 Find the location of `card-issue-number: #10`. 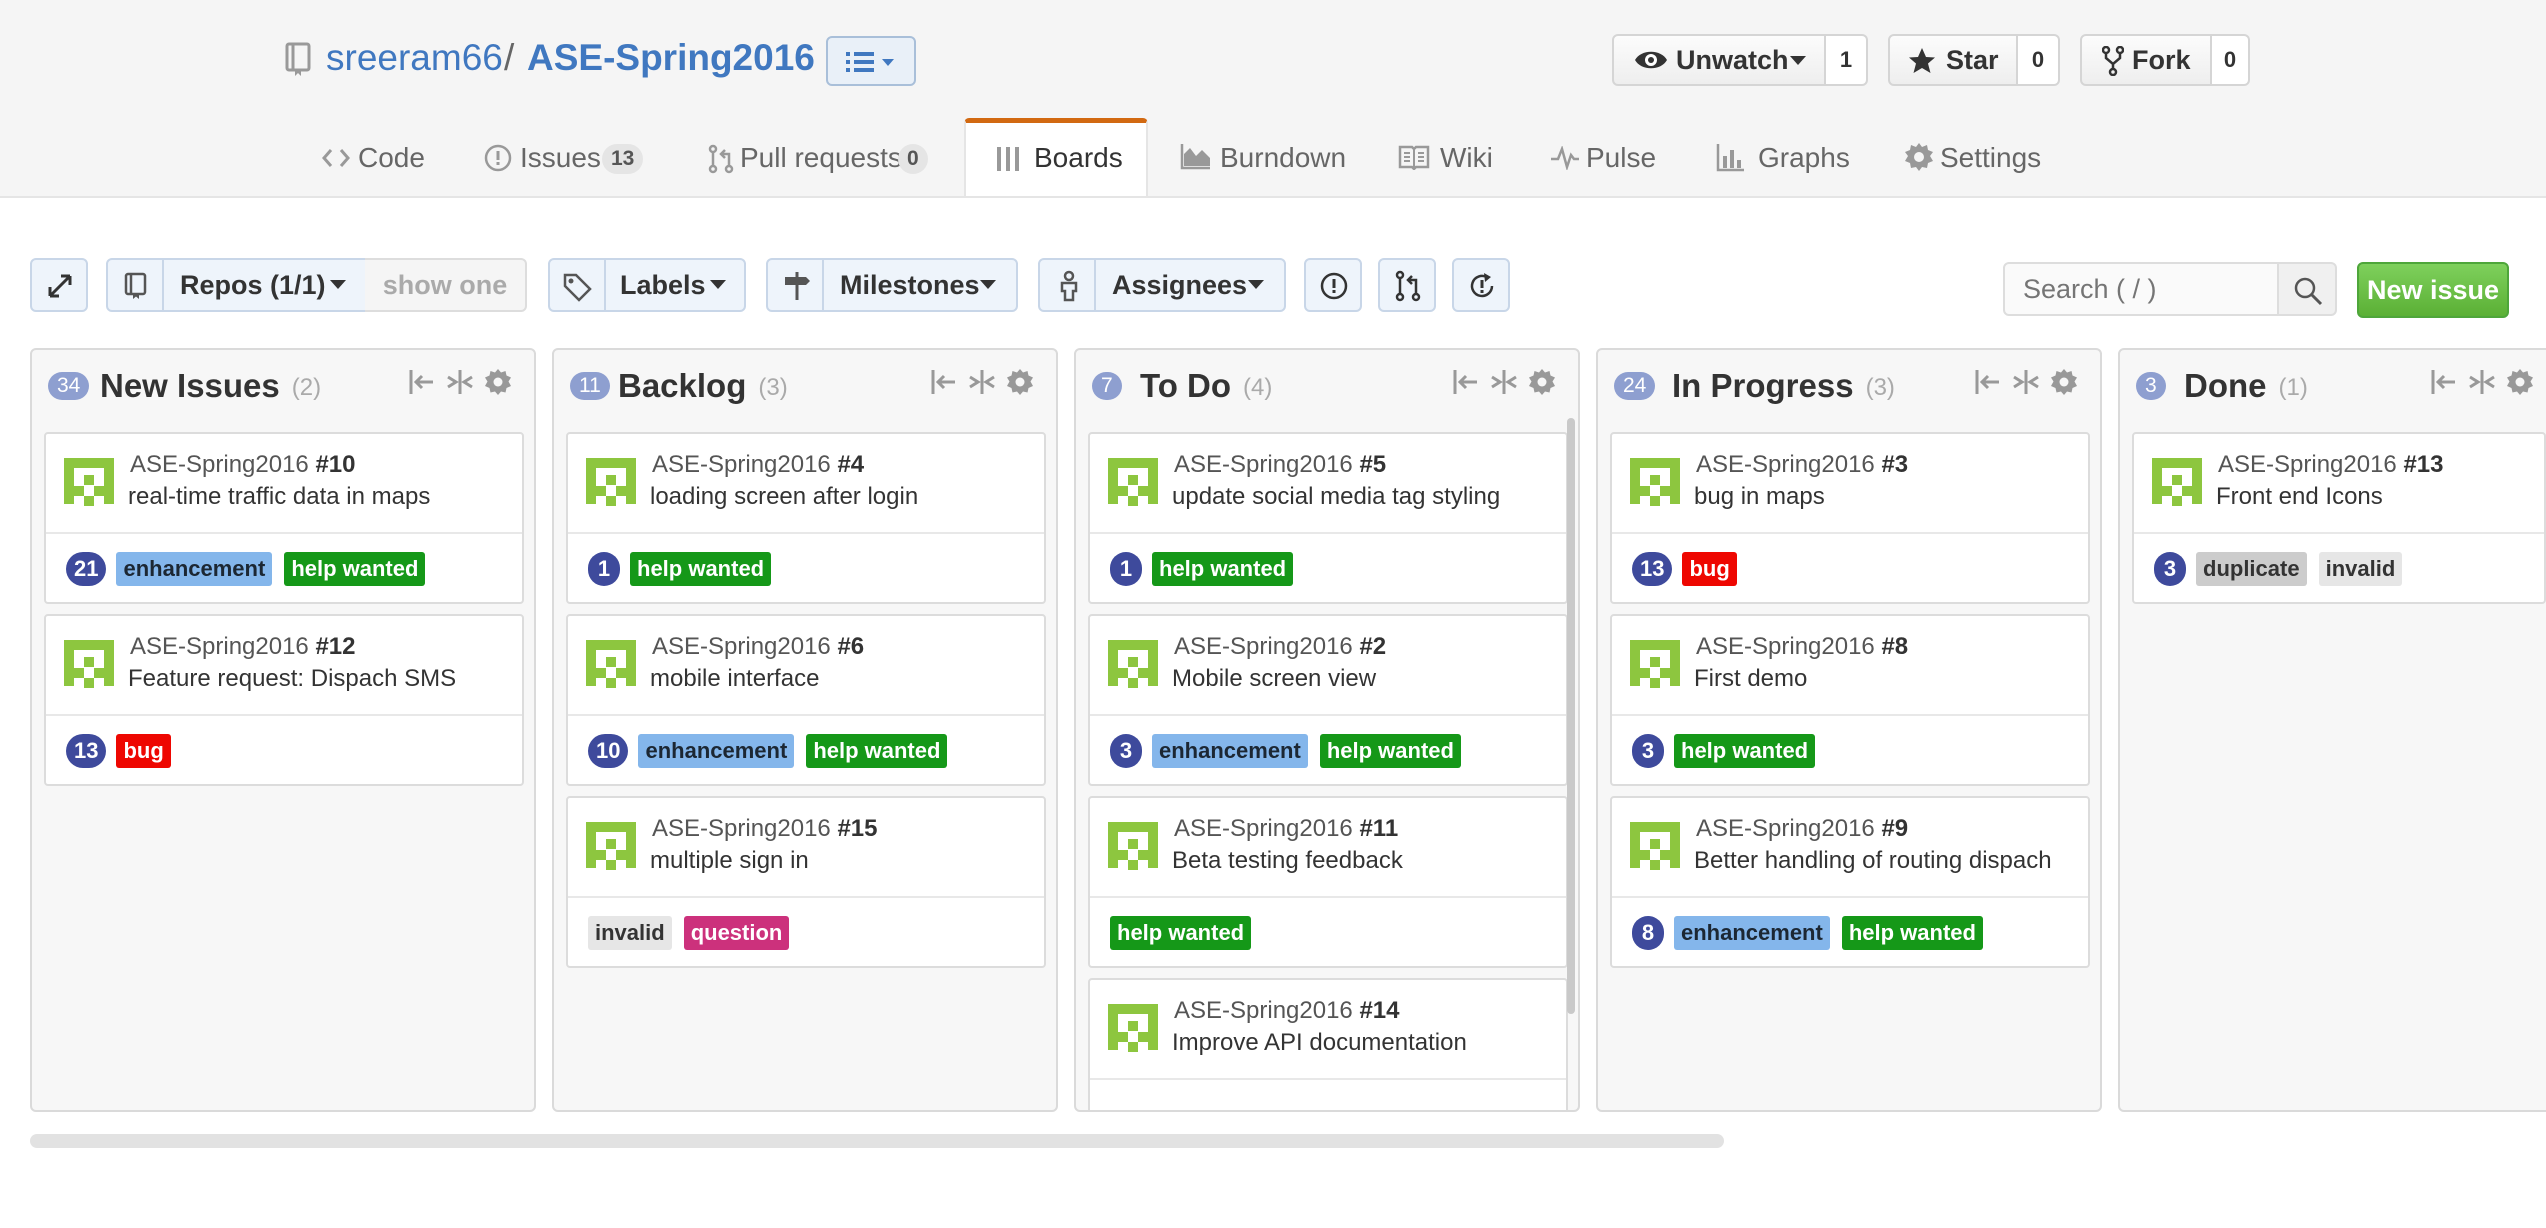

card-issue-number: #10 is located at coordinates (335, 464).